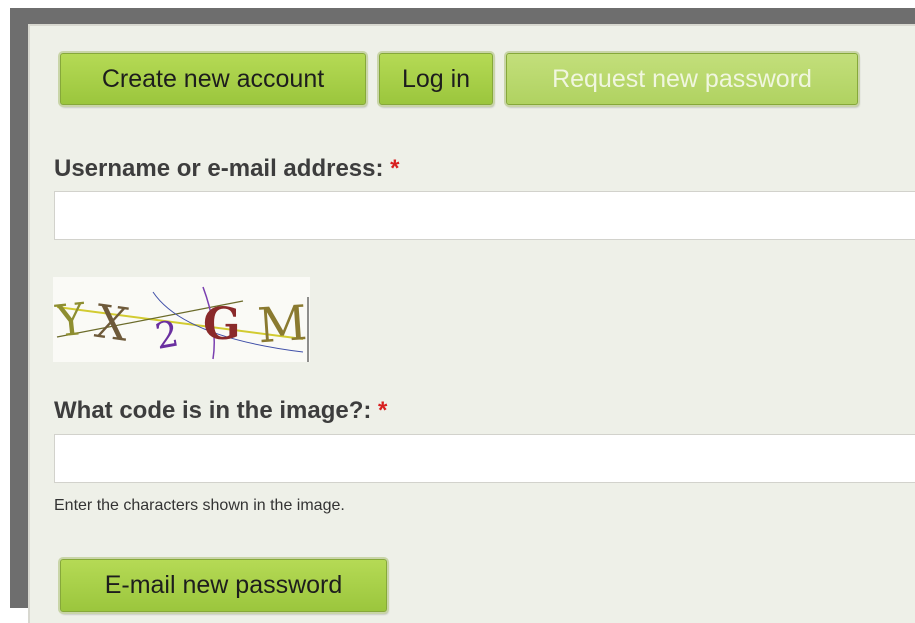  Describe the element at coordinates (282, 324) in the screenshot. I see `svg-text: M` at that location.